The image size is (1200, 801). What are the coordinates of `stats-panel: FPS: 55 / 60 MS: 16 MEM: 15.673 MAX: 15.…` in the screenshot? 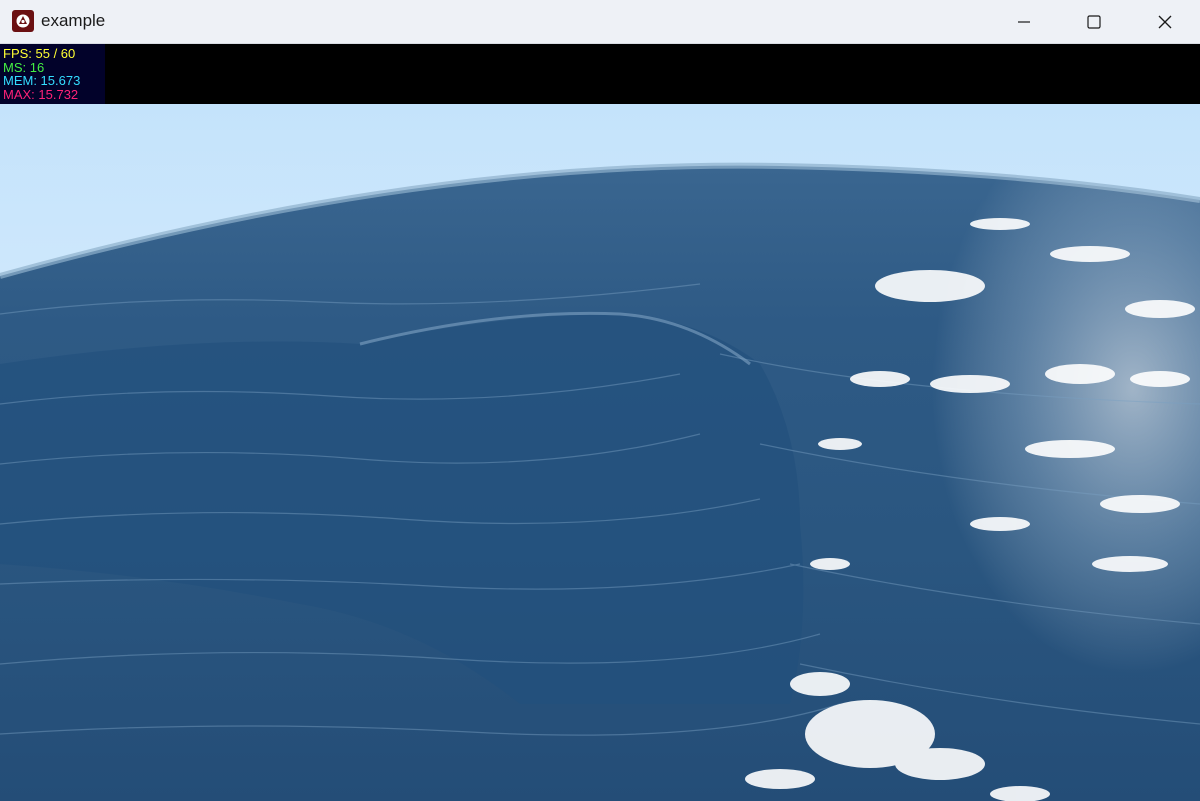 It's located at (52, 74).